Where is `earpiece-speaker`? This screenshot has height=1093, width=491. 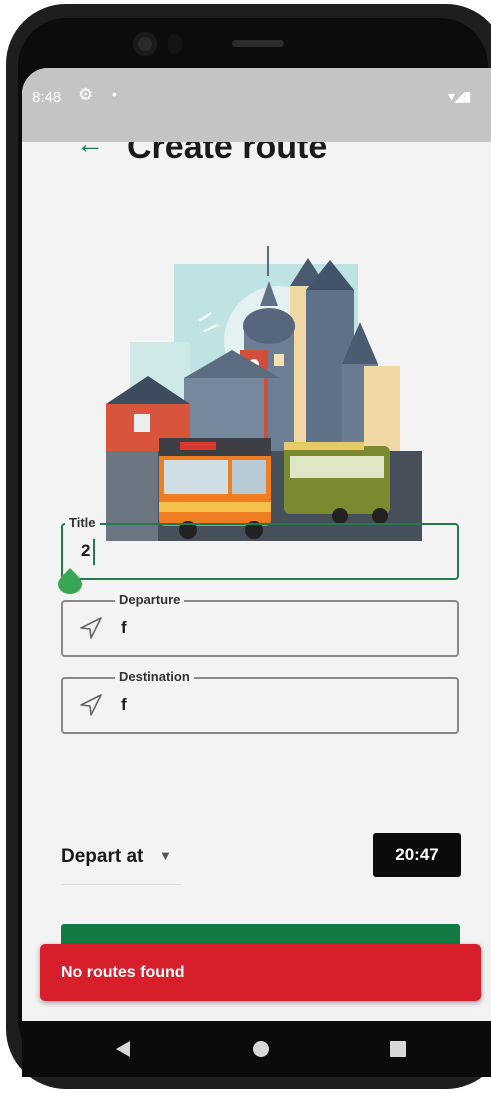
earpiece-speaker is located at coordinates (258, 43).